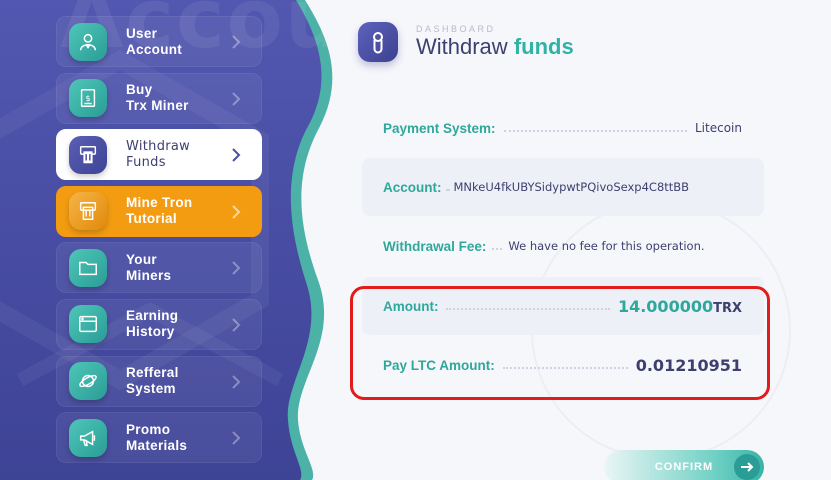 Image resolution: width=831 pixels, height=480 pixels. I want to click on page-title-accent: funds, so click(543, 46).